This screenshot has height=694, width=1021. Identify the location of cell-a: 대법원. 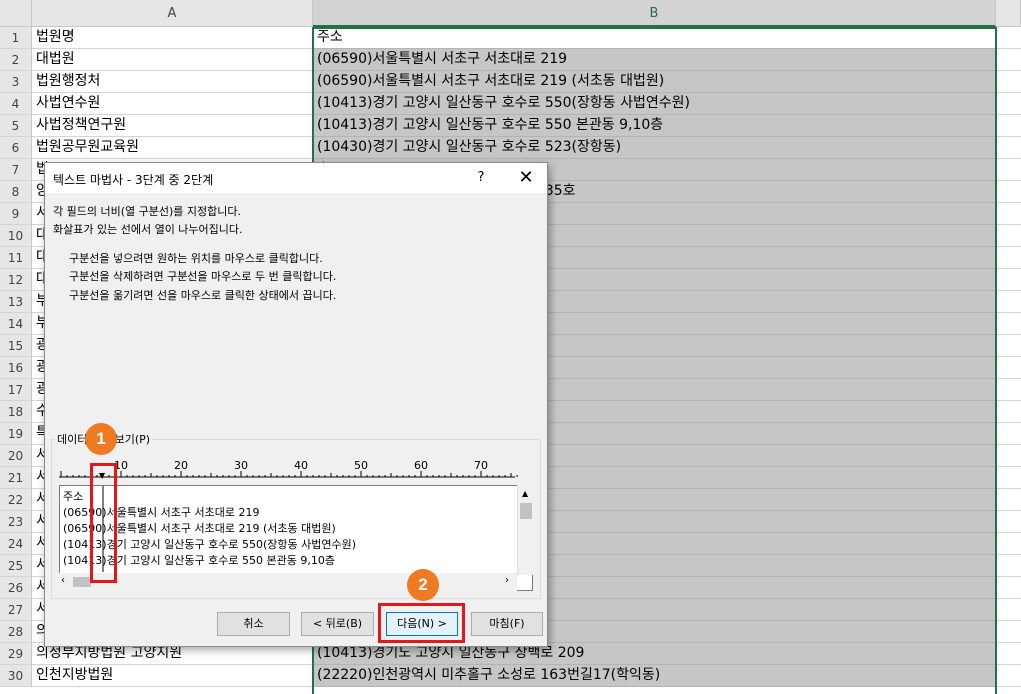
(172, 60).